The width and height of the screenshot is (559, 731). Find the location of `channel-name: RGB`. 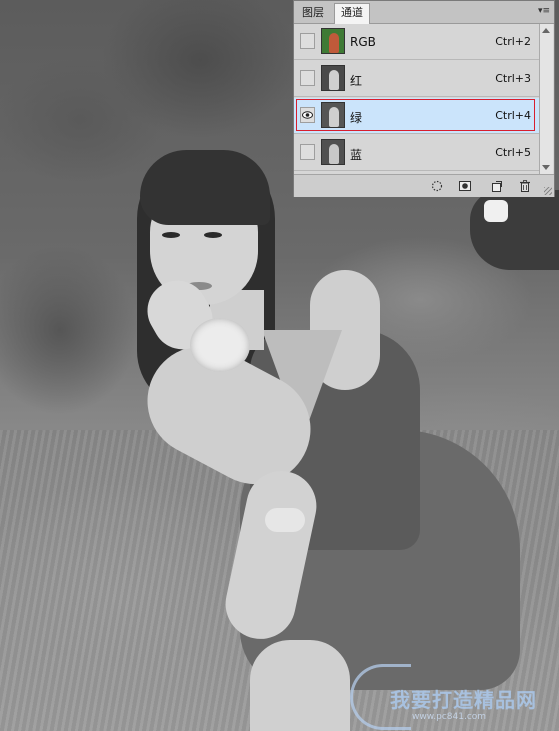

channel-name: RGB is located at coordinates (363, 42).